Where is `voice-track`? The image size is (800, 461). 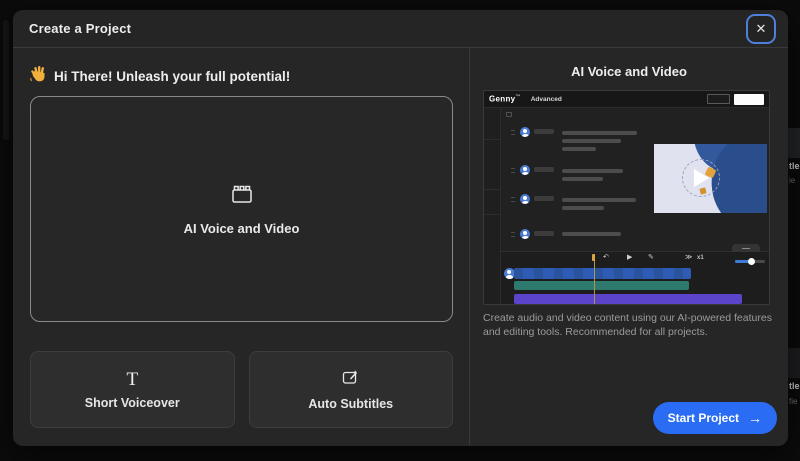 voice-track is located at coordinates (602, 273).